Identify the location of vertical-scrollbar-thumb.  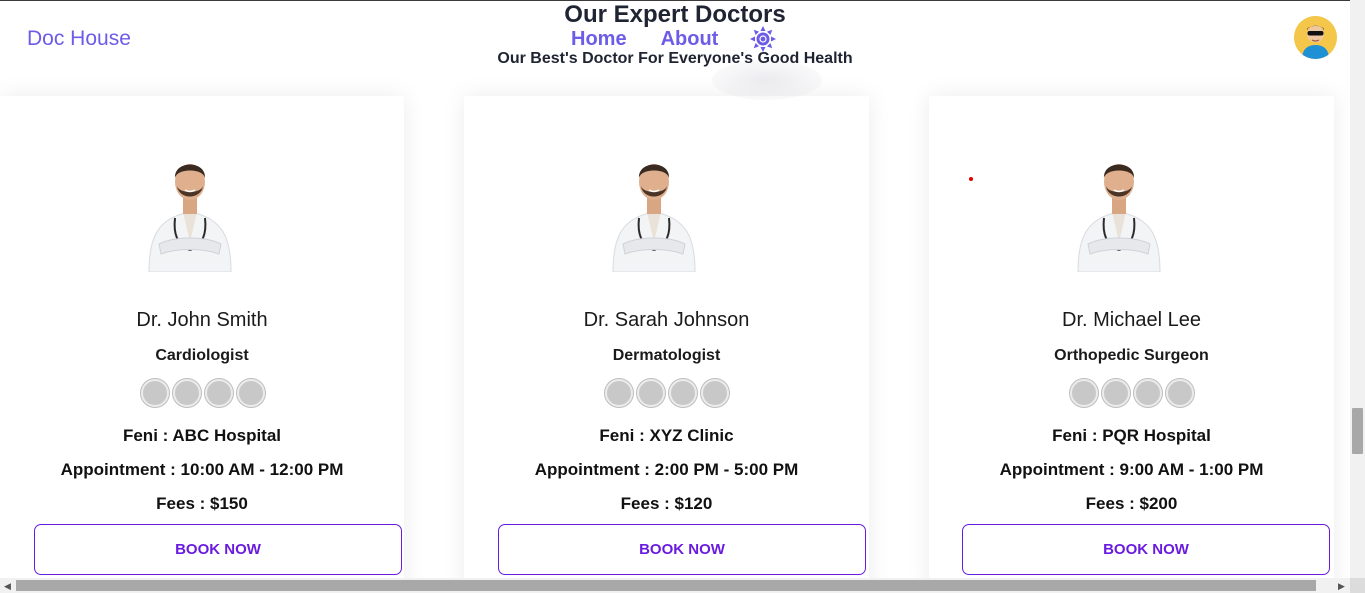
(1357, 431).